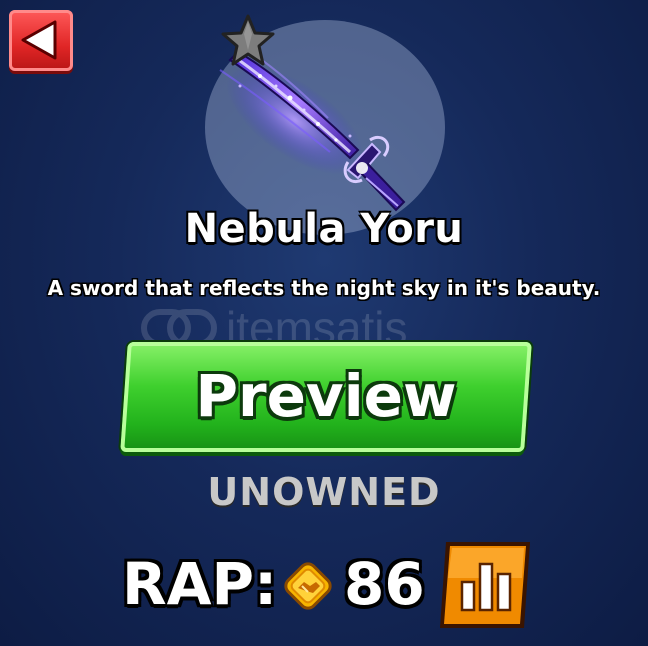 Image resolution: width=648 pixels, height=646 pixels. I want to click on preview-button: Preview, so click(326, 397).